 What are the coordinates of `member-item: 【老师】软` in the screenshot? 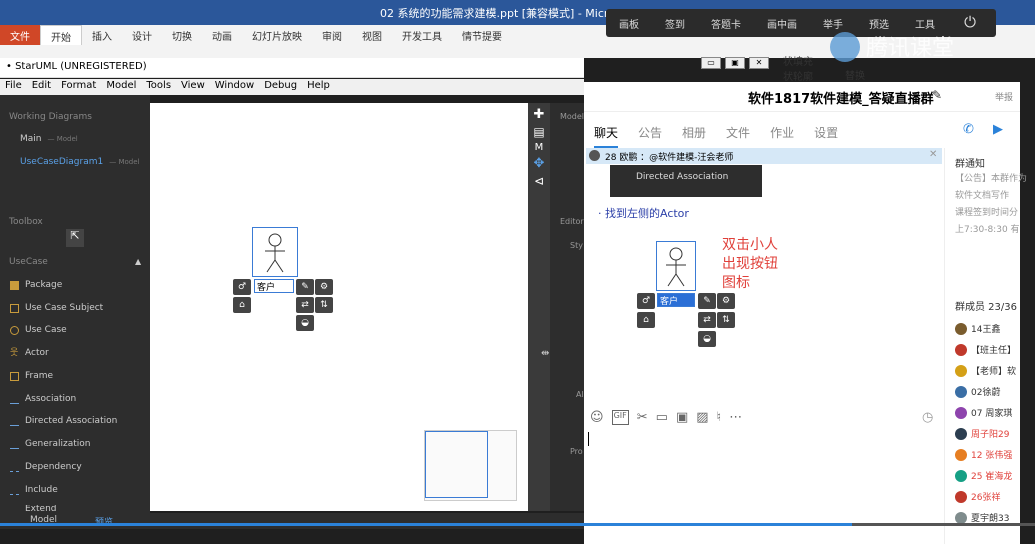 It's located at (988, 370).